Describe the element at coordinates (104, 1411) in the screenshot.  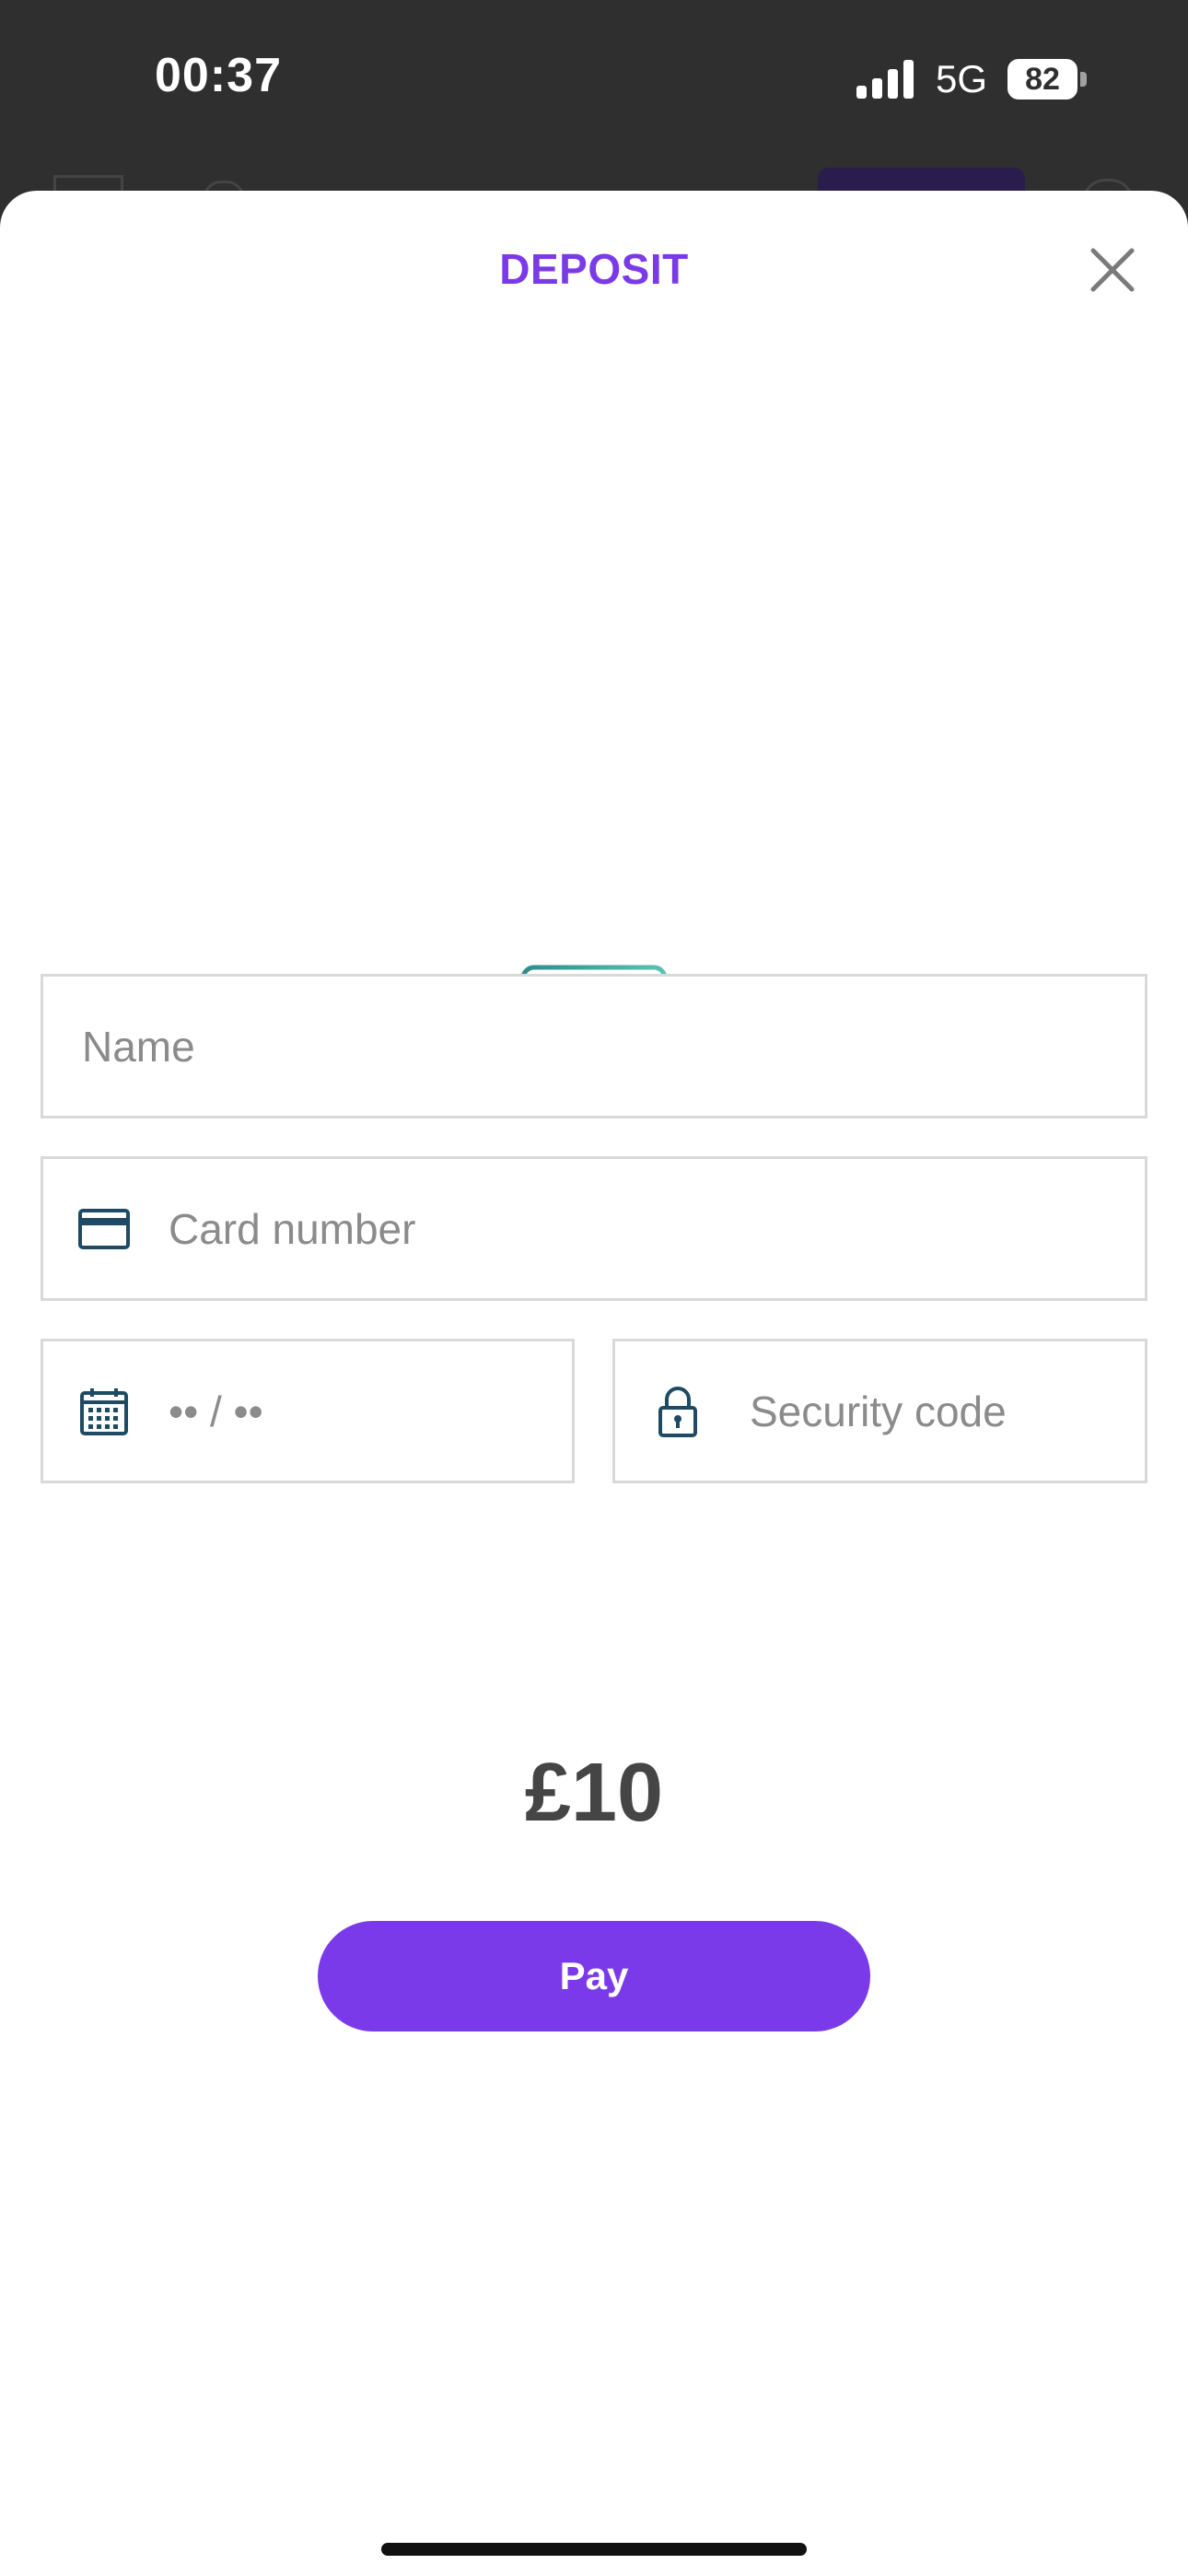
I see `calendar-icon` at that location.